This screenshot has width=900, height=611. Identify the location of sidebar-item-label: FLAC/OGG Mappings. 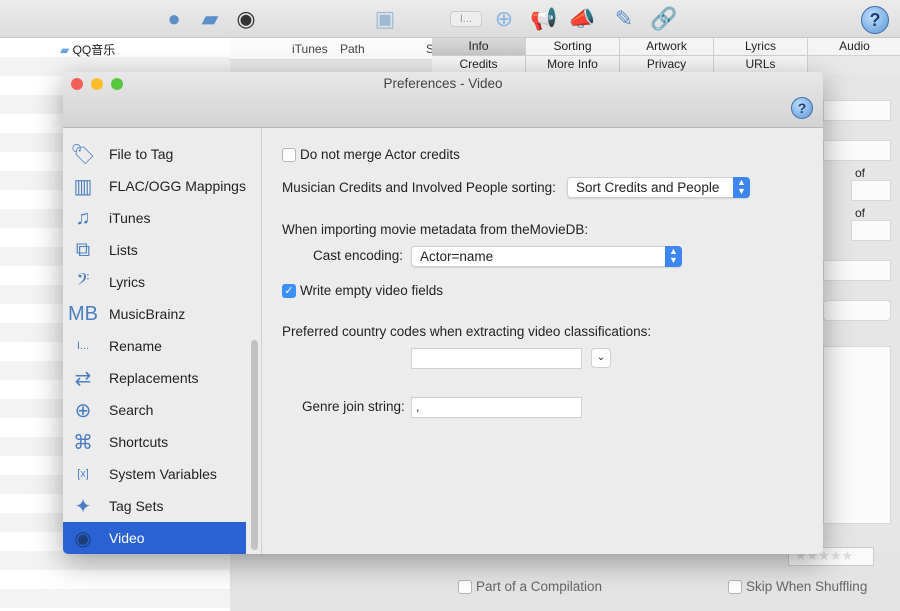
(177, 186).